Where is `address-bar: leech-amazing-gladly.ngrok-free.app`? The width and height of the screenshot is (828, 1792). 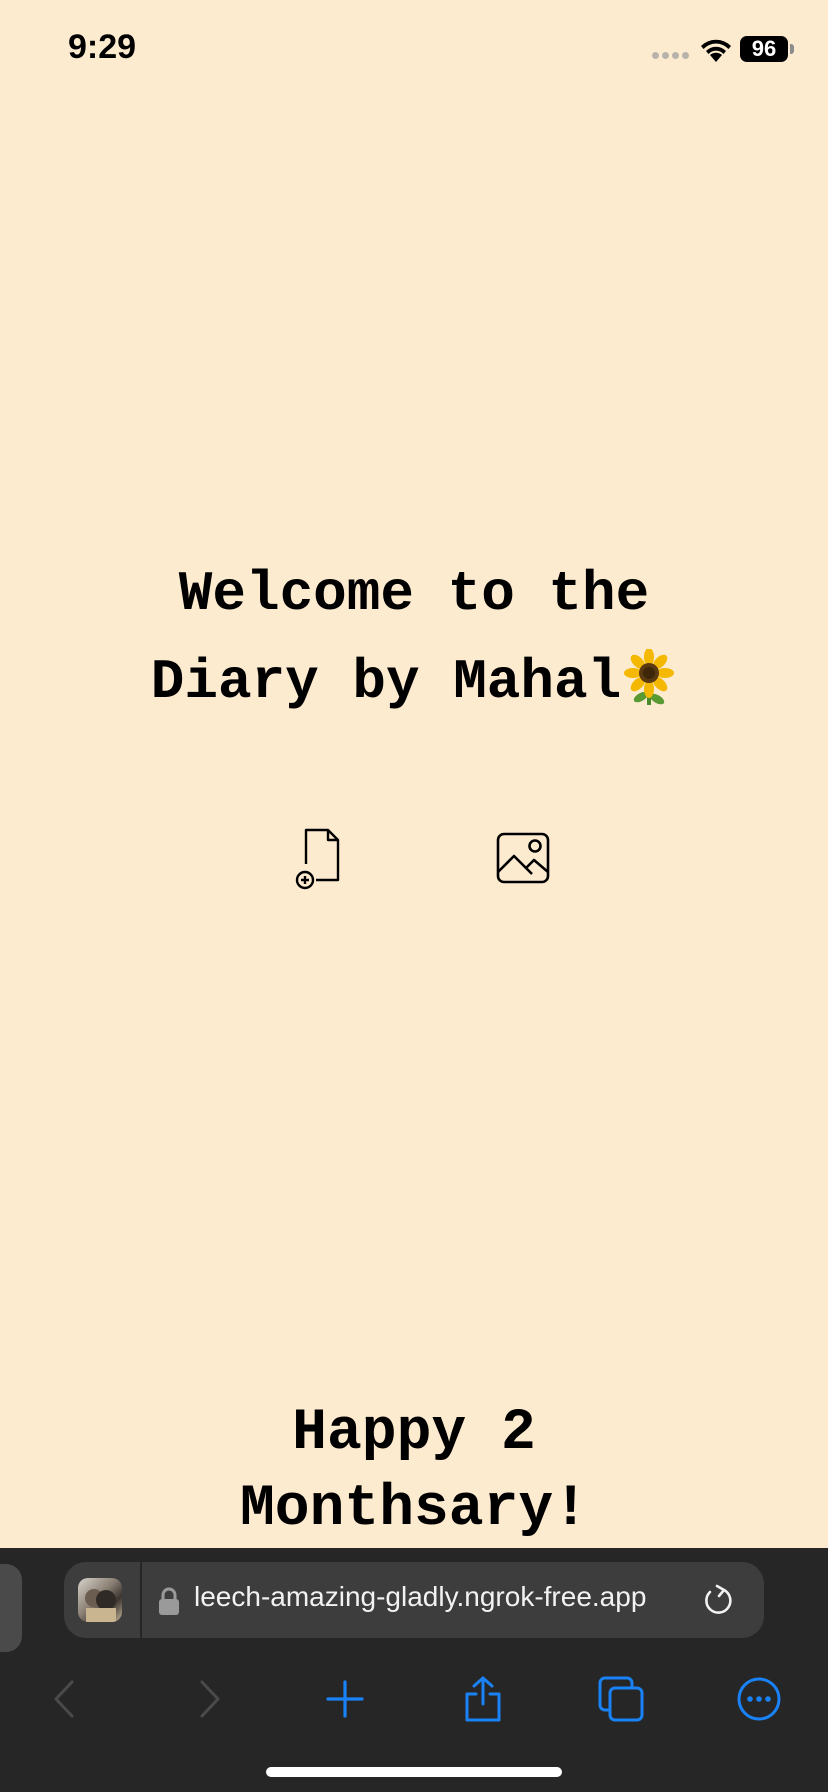 address-bar: leech-amazing-gladly.ngrok-free.app is located at coordinates (414, 1600).